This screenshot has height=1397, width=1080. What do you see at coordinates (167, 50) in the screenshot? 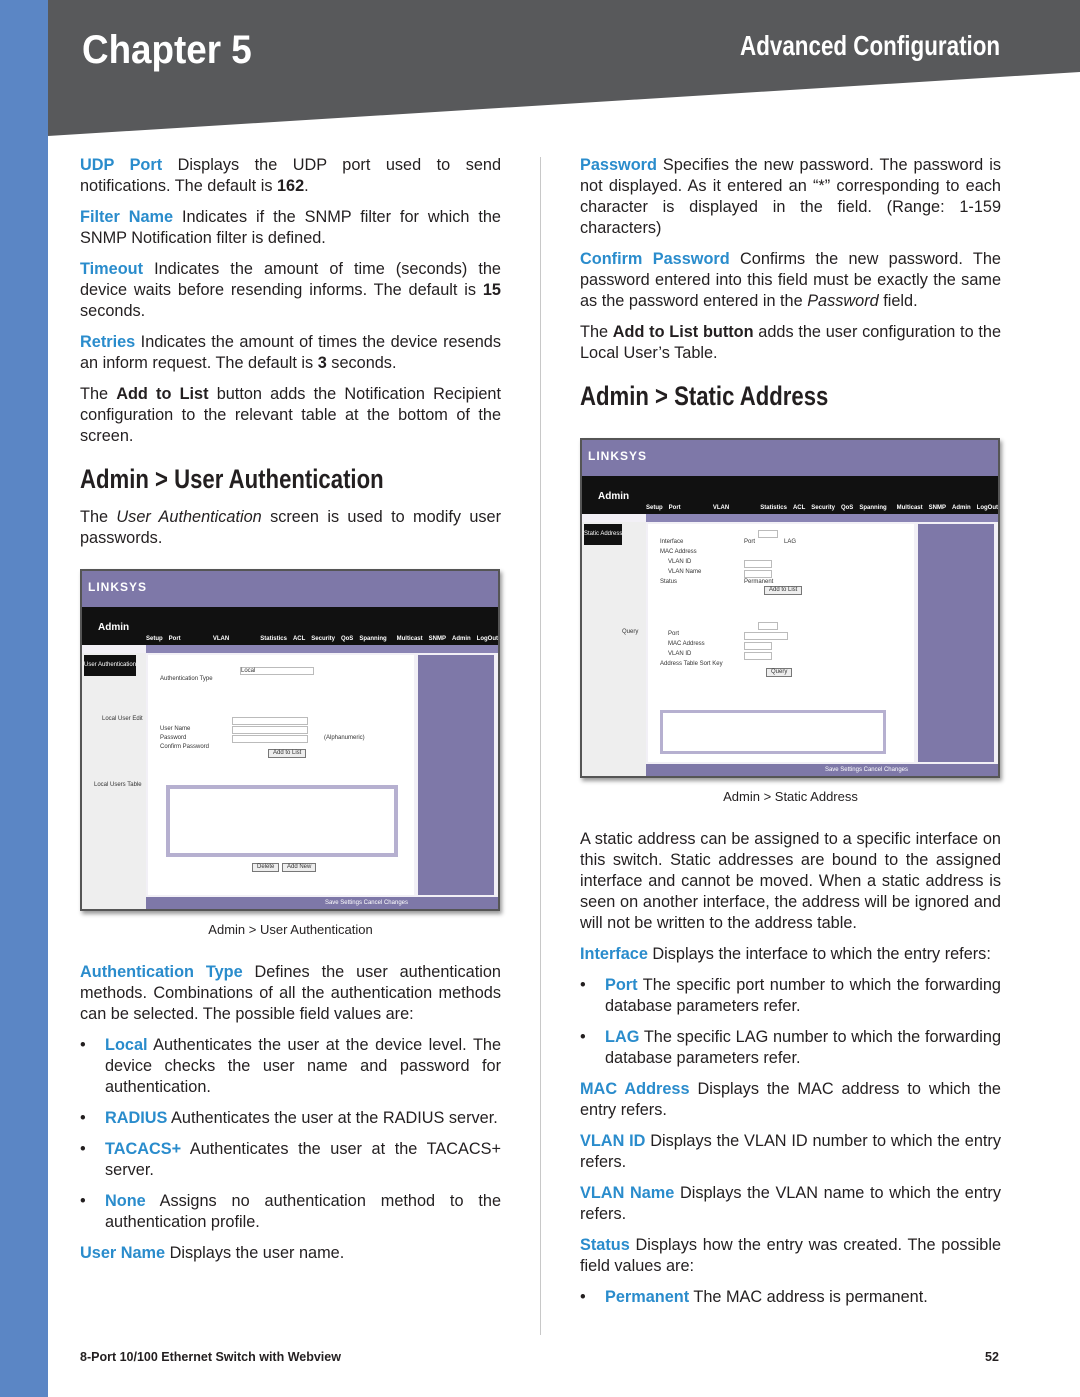
I see `chapter-title: Chapter 5` at bounding box center [167, 50].